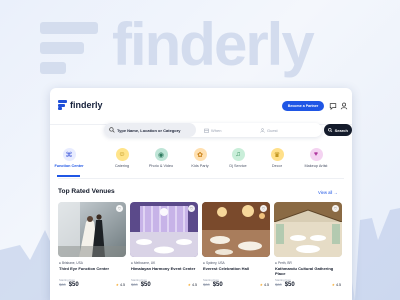 The height and width of the screenshot is (300, 400). I want to click on category-label: Photo & Video, so click(161, 166).